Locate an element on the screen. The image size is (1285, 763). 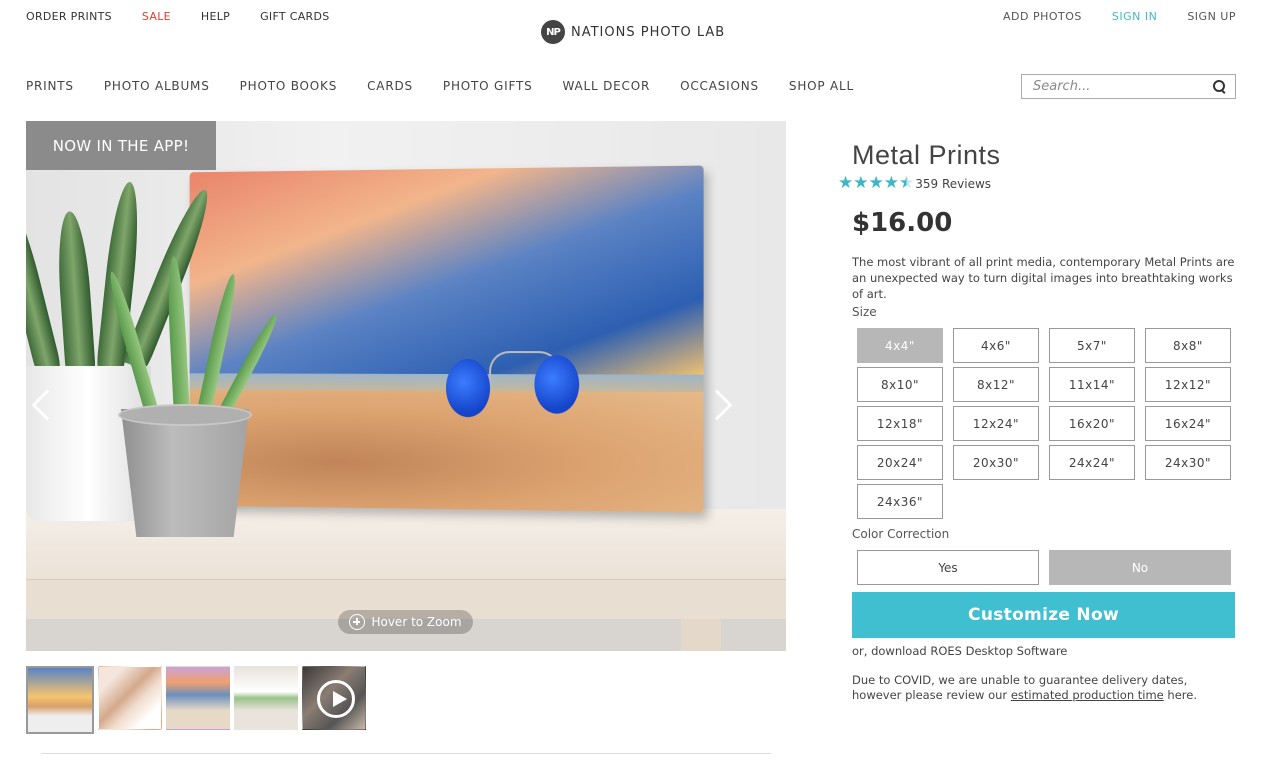
size-option: 4x6" is located at coordinates (996, 345).